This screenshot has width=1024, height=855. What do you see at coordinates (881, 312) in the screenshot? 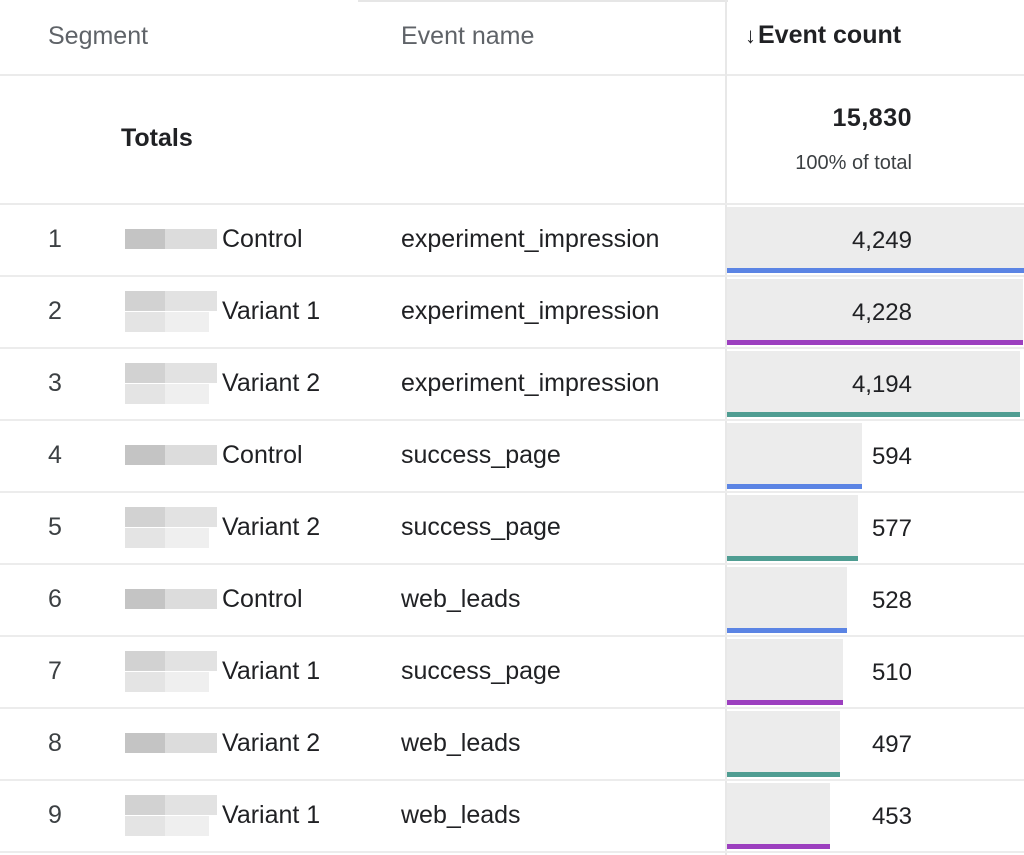
I see `event-count-value: 4,228` at bounding box center [881, 312].